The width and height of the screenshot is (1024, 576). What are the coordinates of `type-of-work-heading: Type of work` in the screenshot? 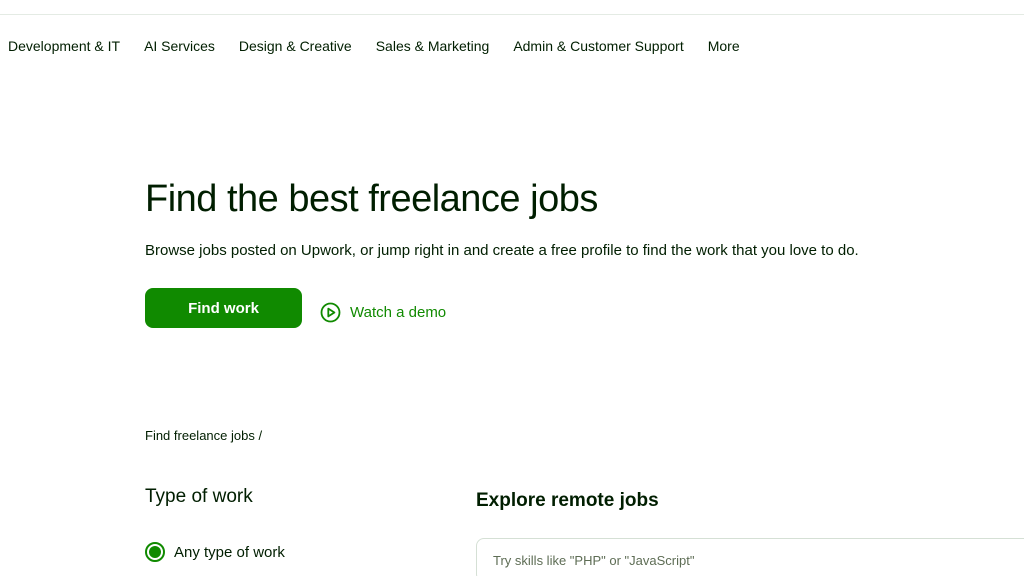 It's located at (199, 496).